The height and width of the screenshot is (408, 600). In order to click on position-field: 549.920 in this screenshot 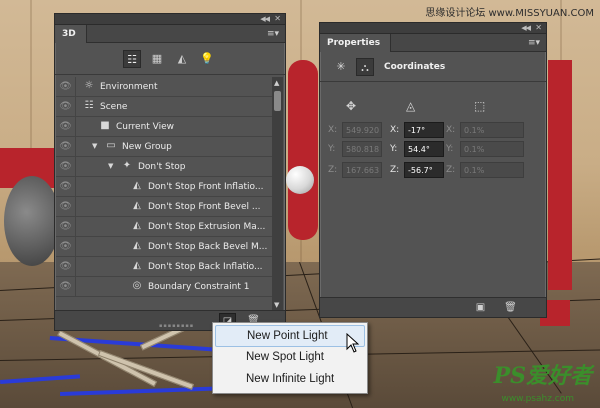, I will do `click(362, 130)`.